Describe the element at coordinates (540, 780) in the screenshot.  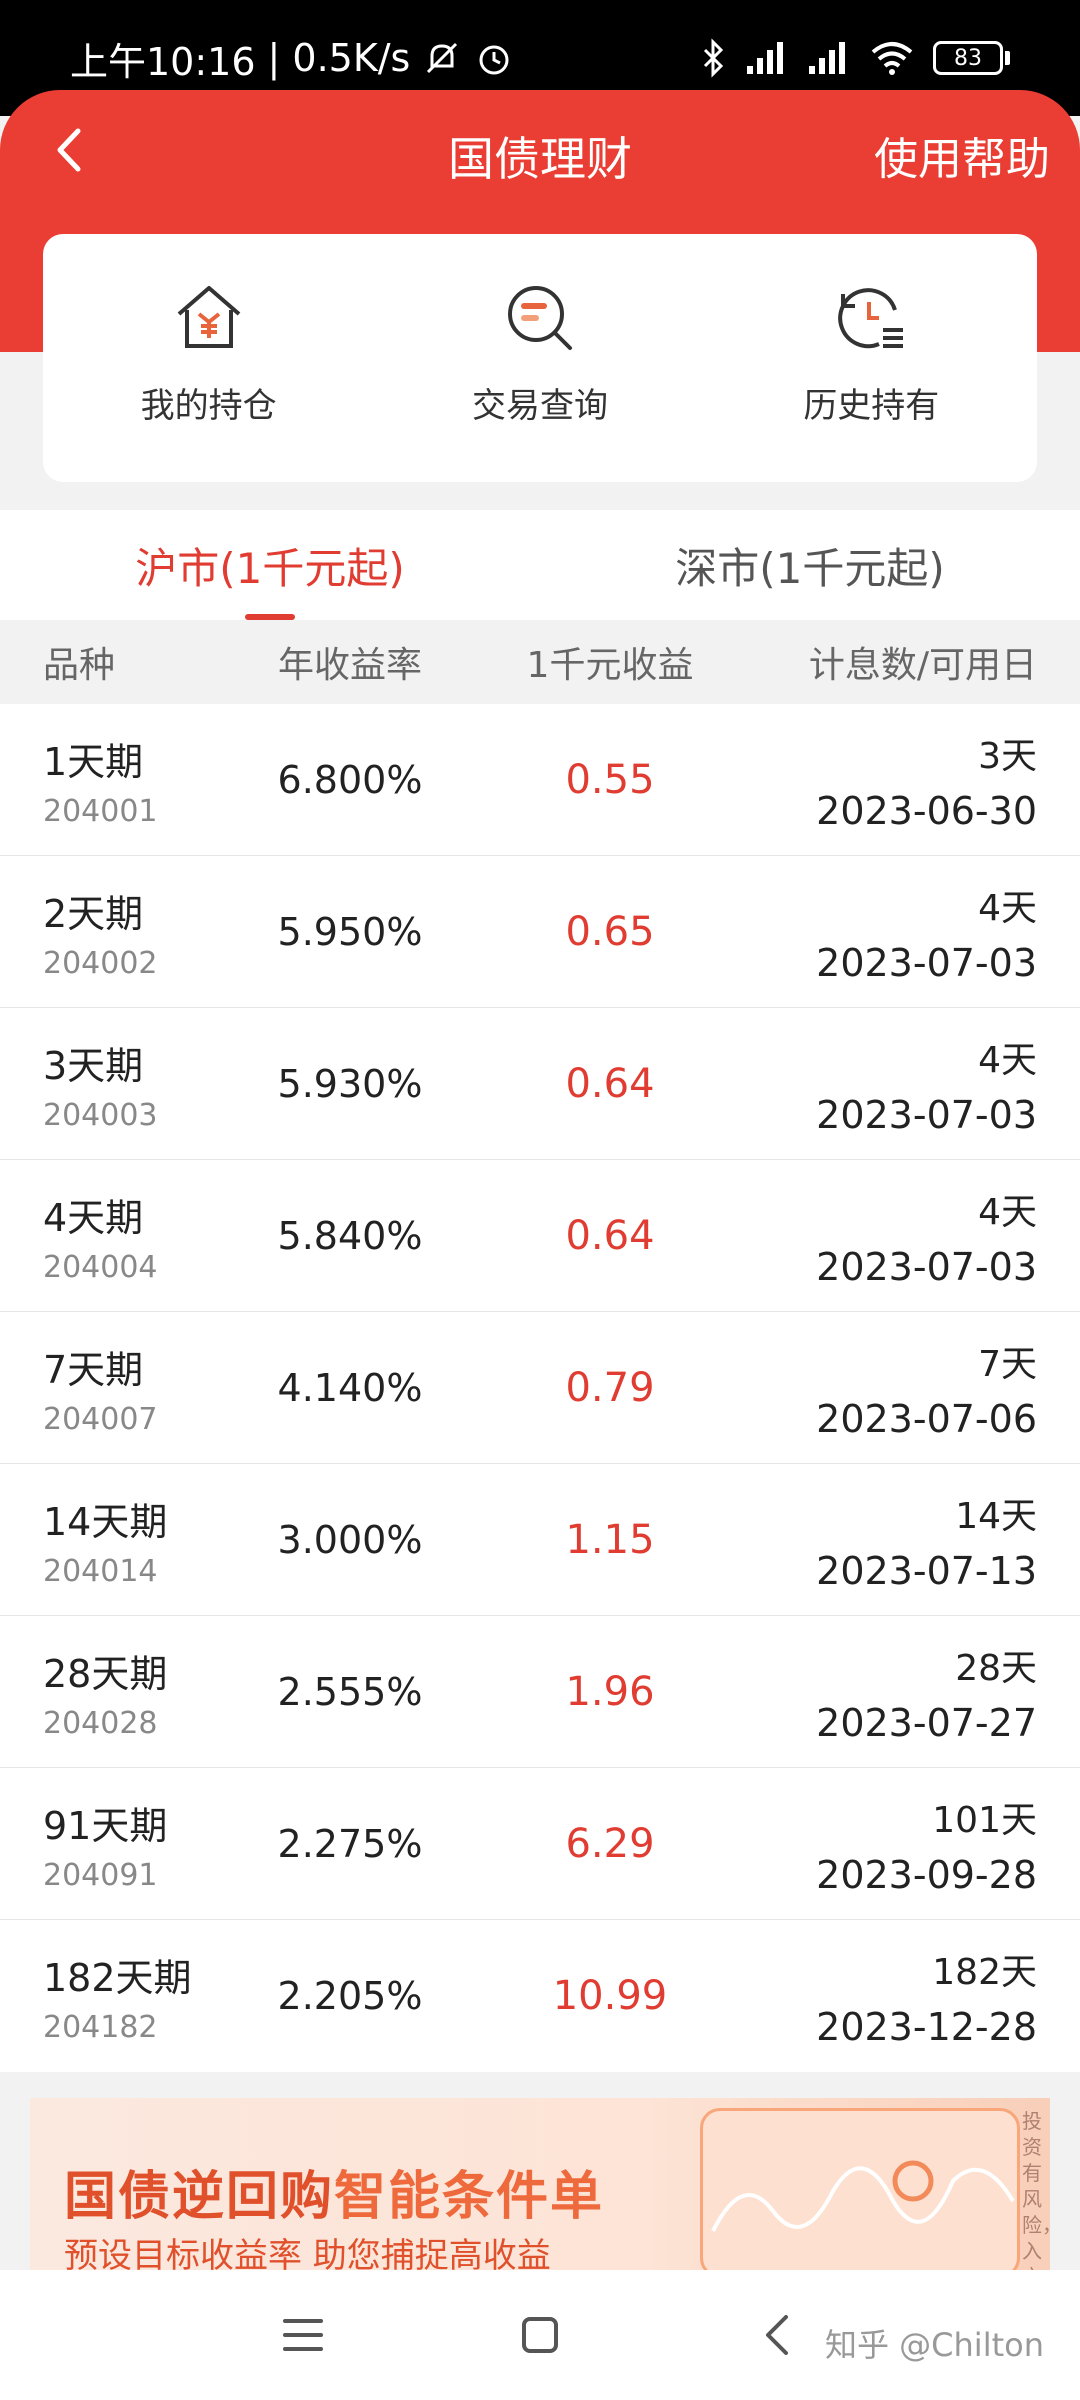
I see `table-row: 1天期 204001 6.800% 0.55 3天 2023-06-30` at that location.